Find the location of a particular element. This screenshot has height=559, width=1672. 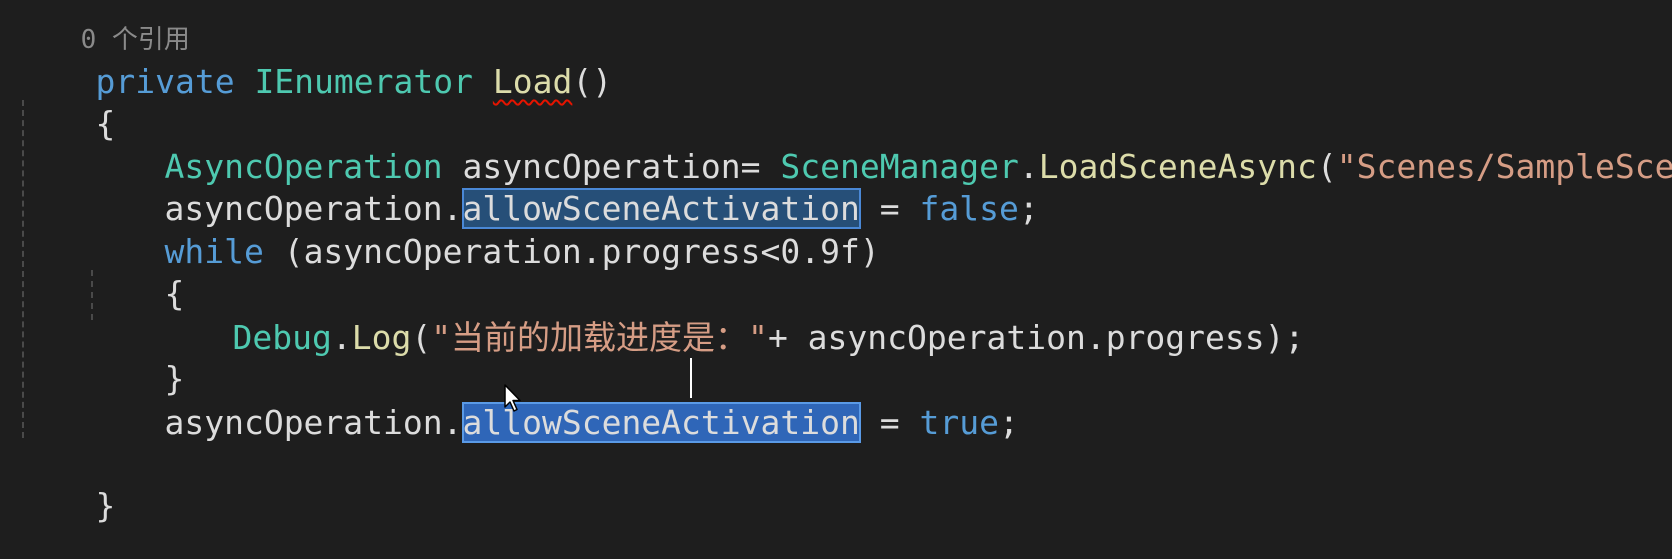

method-load: Load is located at coordinates (532, 81).